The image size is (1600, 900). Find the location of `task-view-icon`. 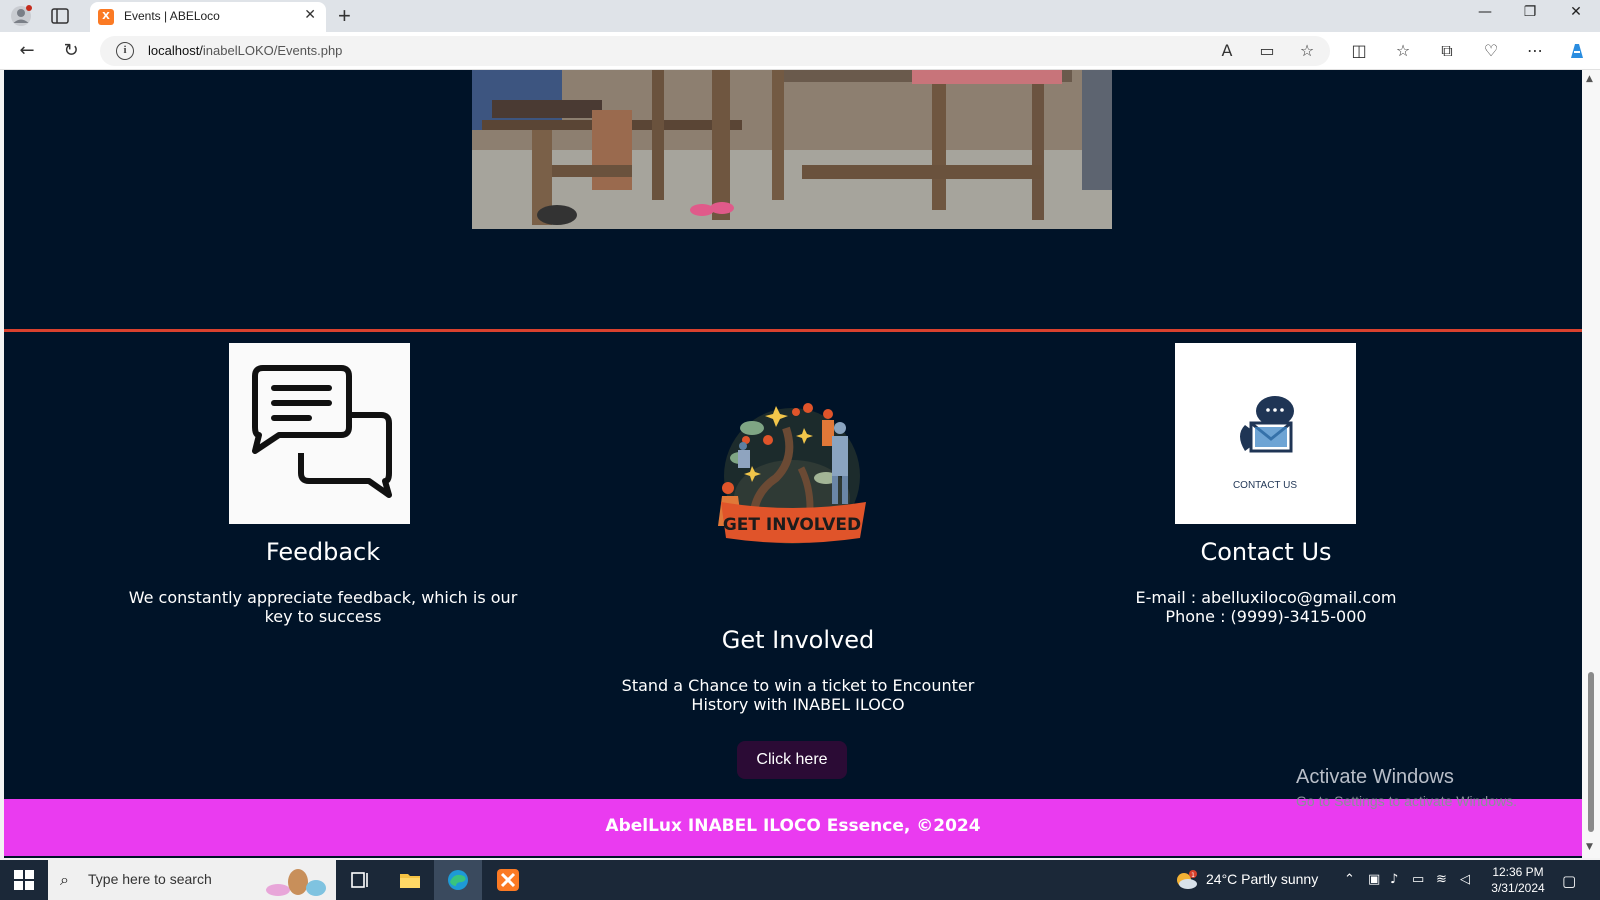

task-view-icon is located at coordinates (359, 880).